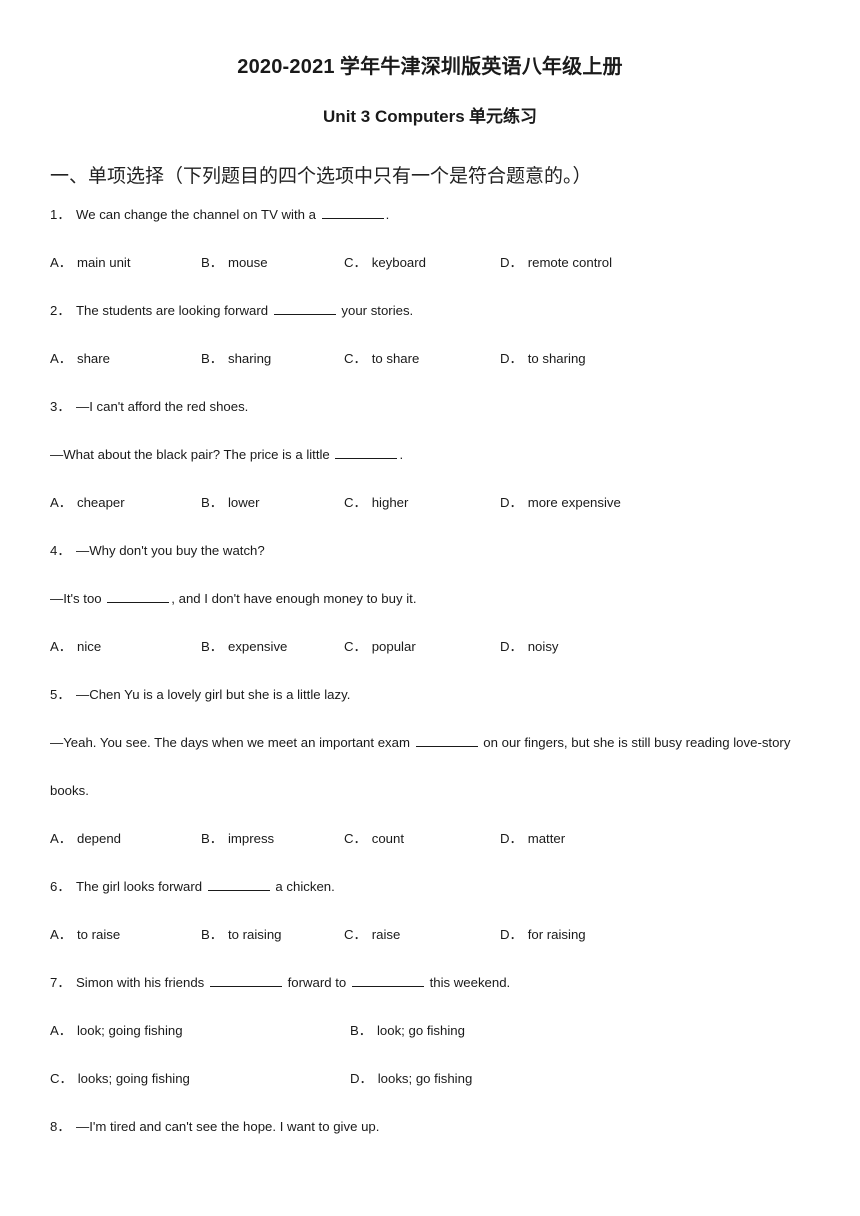 Image resolution: width=860 pixels, height=1216 pixels. What do you see at coordinates (502, 116) in the screenshot?
I see `page-subtitle-cn: 单元练习` at bounding box center [502, 116].